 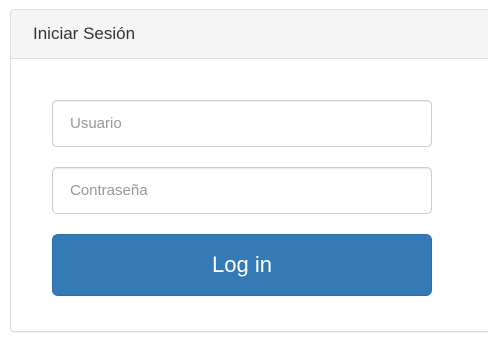 I want to click on username-input, so click(x=242, y=123).